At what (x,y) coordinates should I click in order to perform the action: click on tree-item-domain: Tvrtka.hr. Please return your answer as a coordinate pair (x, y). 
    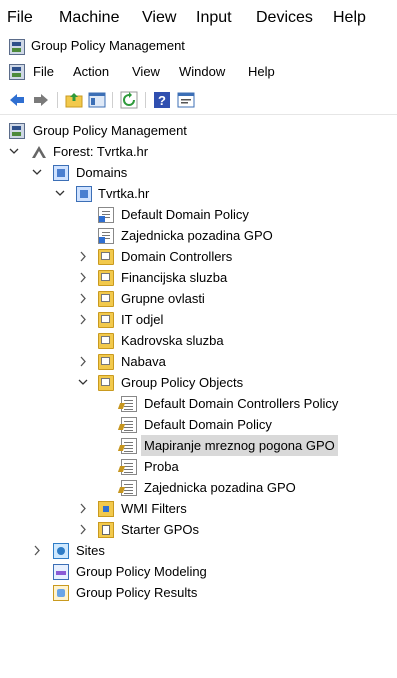
    Looking at the image, I should click on (198, 193).